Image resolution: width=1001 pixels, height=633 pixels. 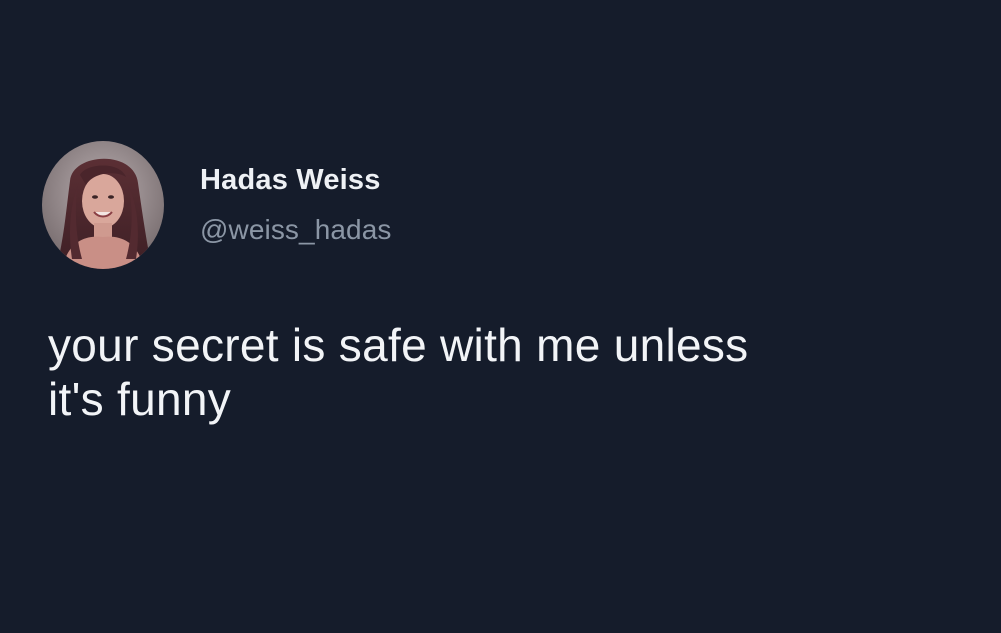 What do you see at coordinates (296, 180) in the screenshot?
I see `display-name: Hadas Weiss` at bounding box center [296, 180].